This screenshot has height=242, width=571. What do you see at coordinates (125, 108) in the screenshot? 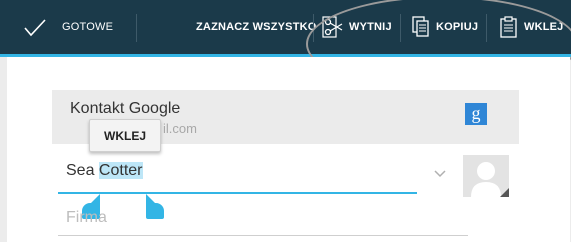
I see `account-title: Kontakt Google` at bounding box center [125, 108].